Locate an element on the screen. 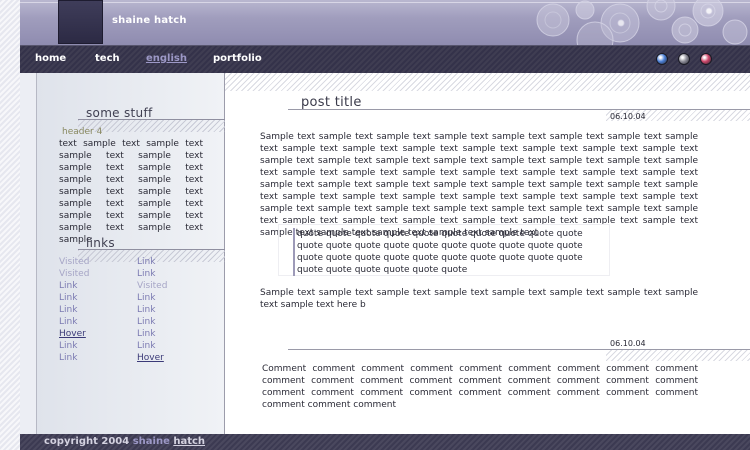 The image size is (750, 450). footer-text: copyright 2004 shaine hatch is located at coordinates (124, 441).